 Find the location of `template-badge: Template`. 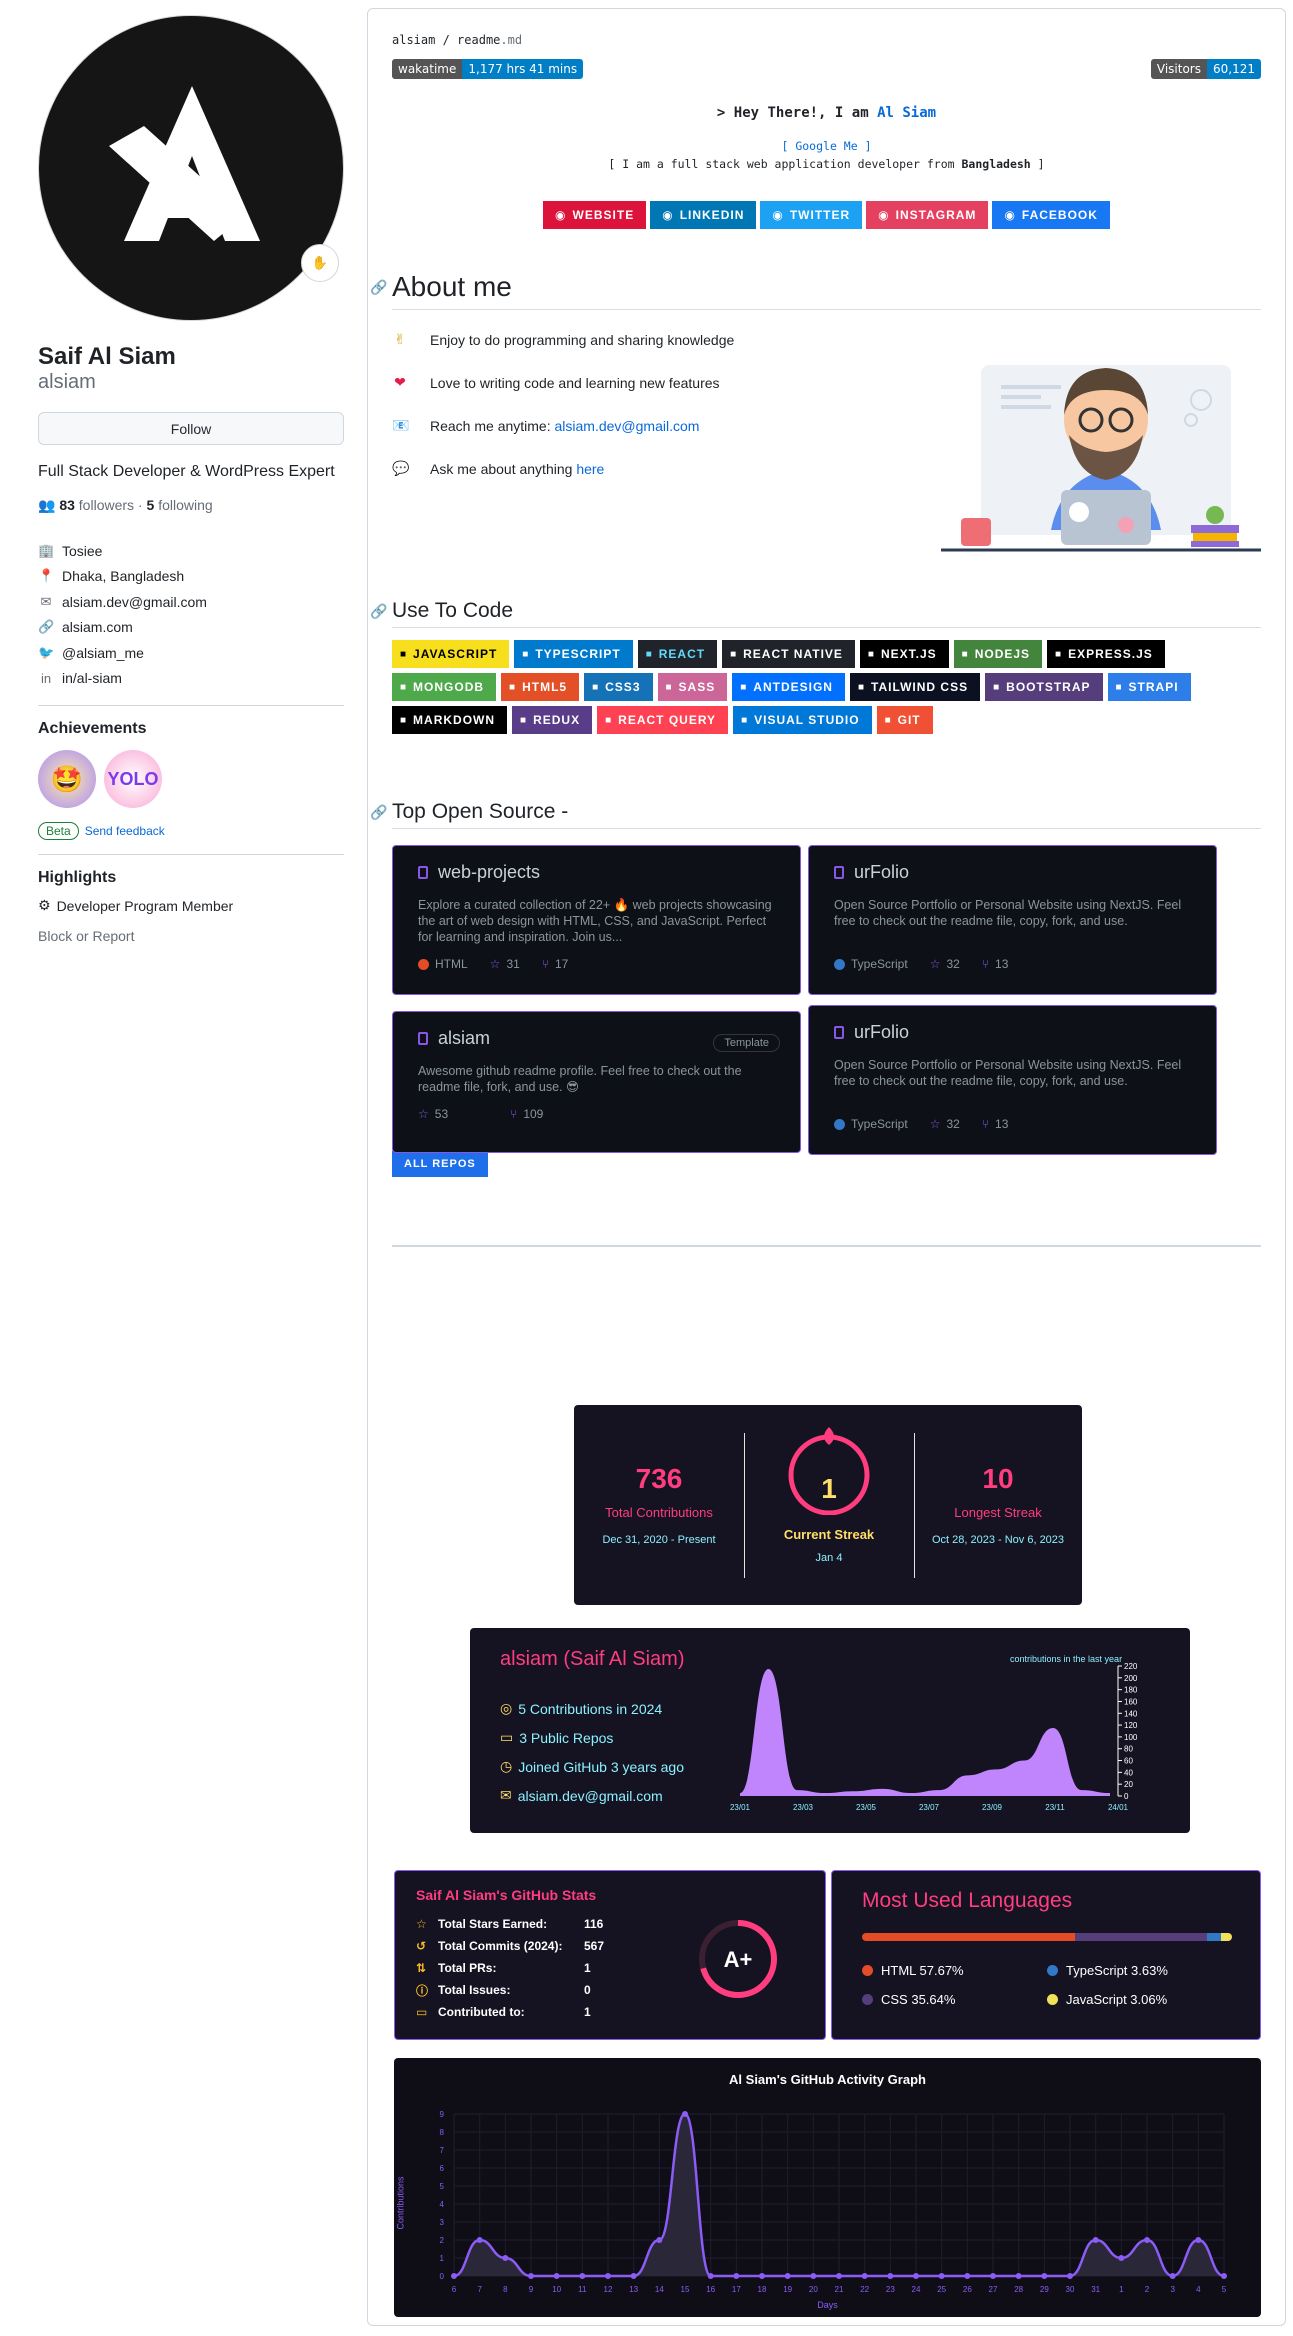

template-badge: Template is located at coordinates (746, 1043).